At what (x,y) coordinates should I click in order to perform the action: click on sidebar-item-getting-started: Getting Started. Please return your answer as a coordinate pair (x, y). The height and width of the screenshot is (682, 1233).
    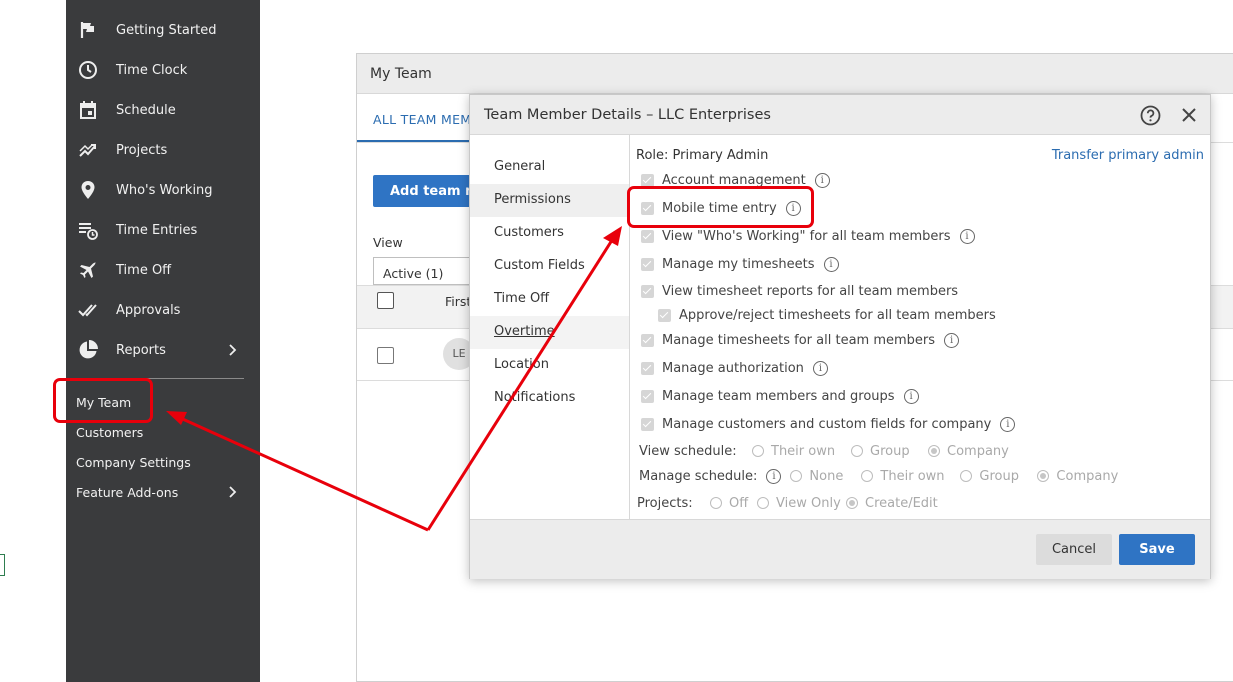
    Looking at the image, I should click on (163, 30).